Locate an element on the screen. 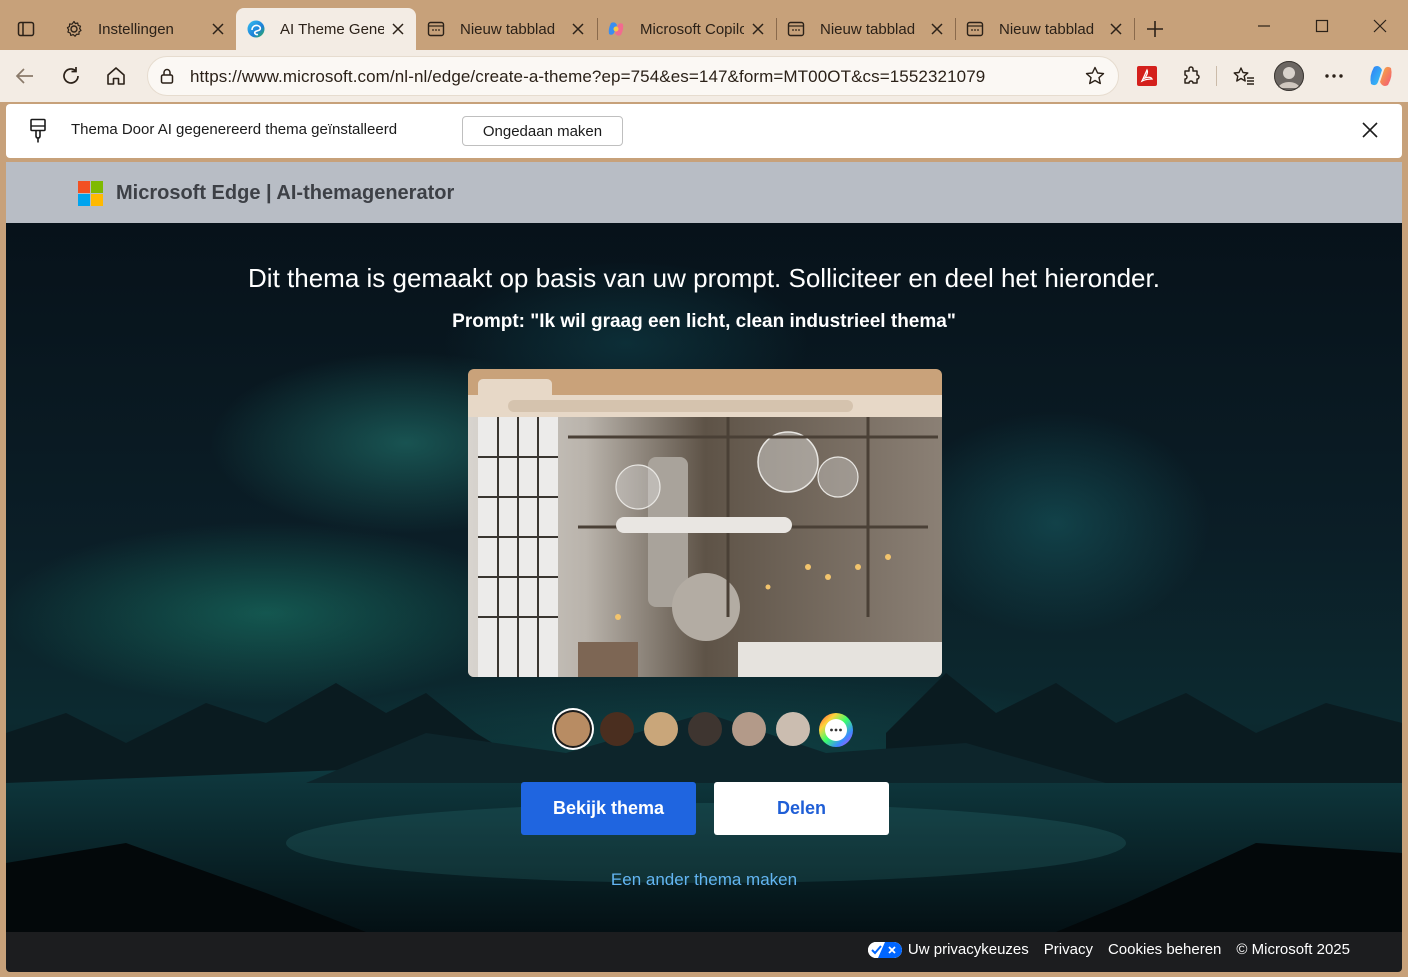 Image resolution: width=1408 pixels, height=977 pixels. new-tab-button is located at coordinates (1155, 29).